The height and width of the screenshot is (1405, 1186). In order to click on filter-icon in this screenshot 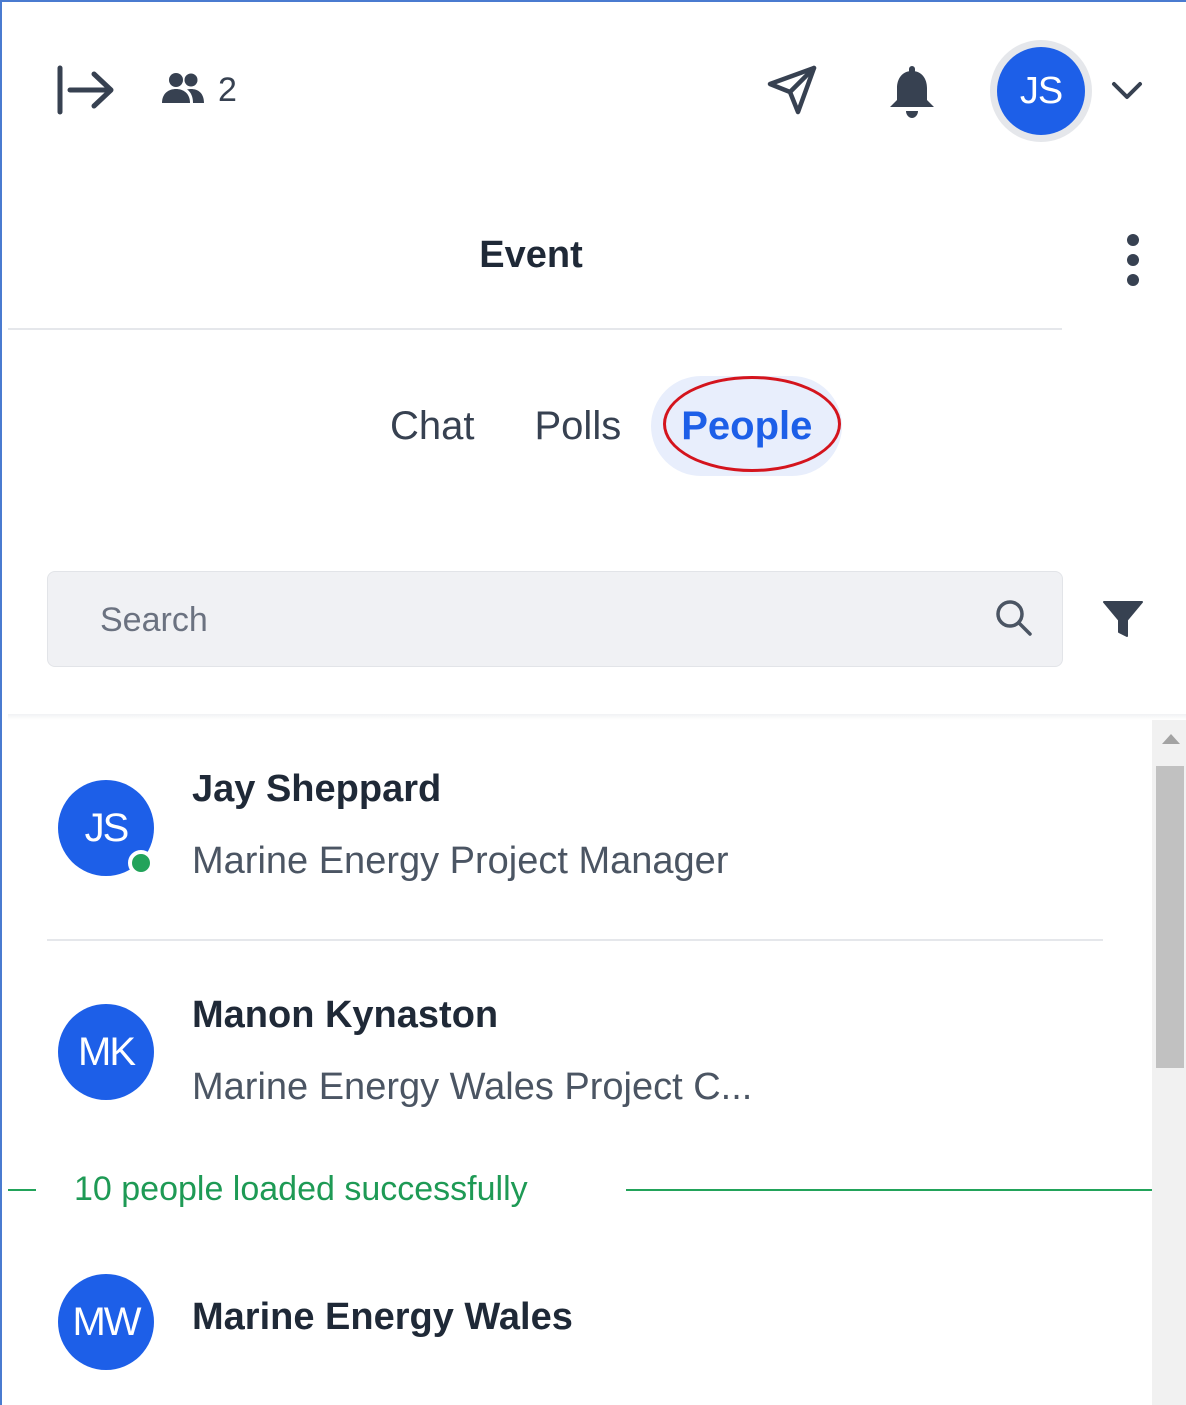, I will do `click(1123, 618)`.